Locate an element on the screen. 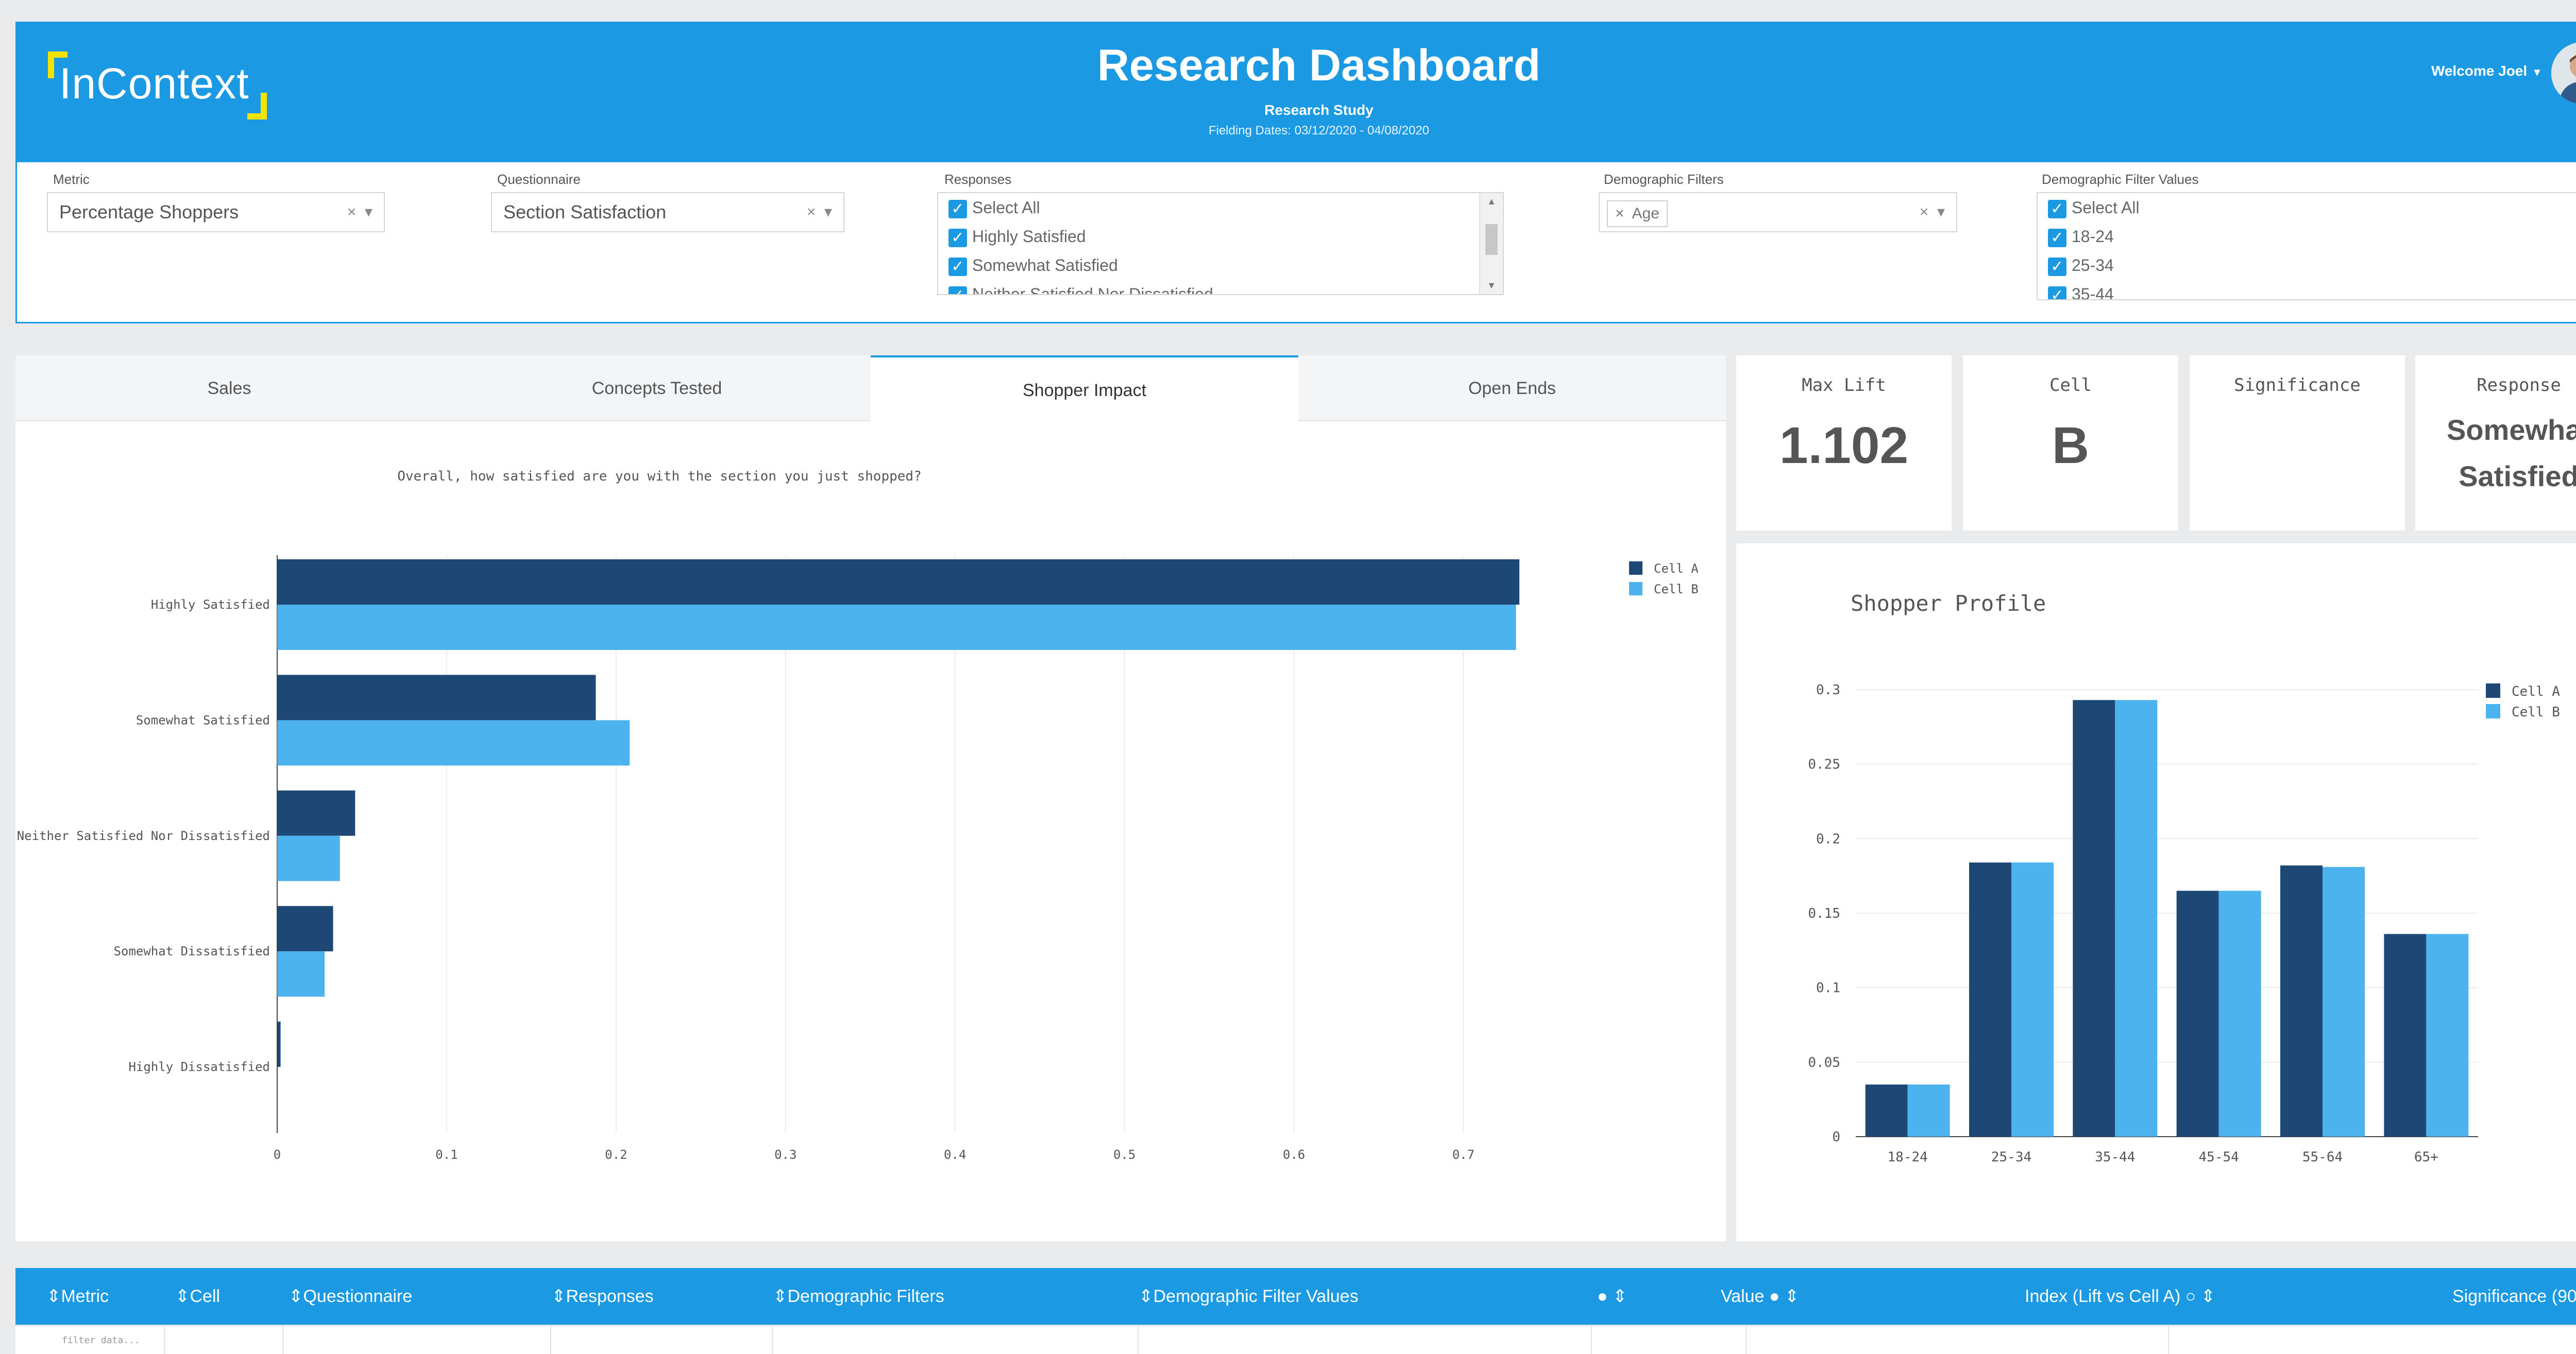 The width and height of the screenshot is (2576, 1354). list-item: ✓ 35-44 is located at coordinates (2307, 289).